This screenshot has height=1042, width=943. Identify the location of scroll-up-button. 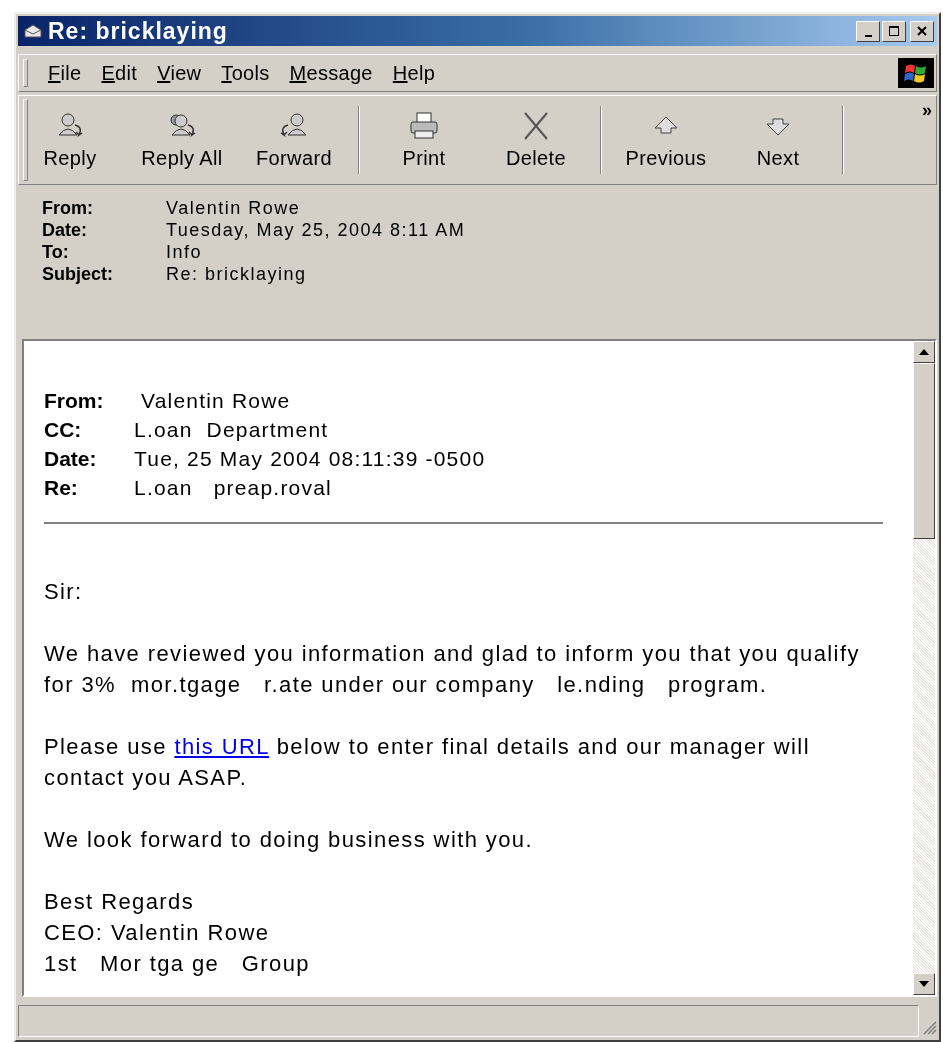
(924, 352).